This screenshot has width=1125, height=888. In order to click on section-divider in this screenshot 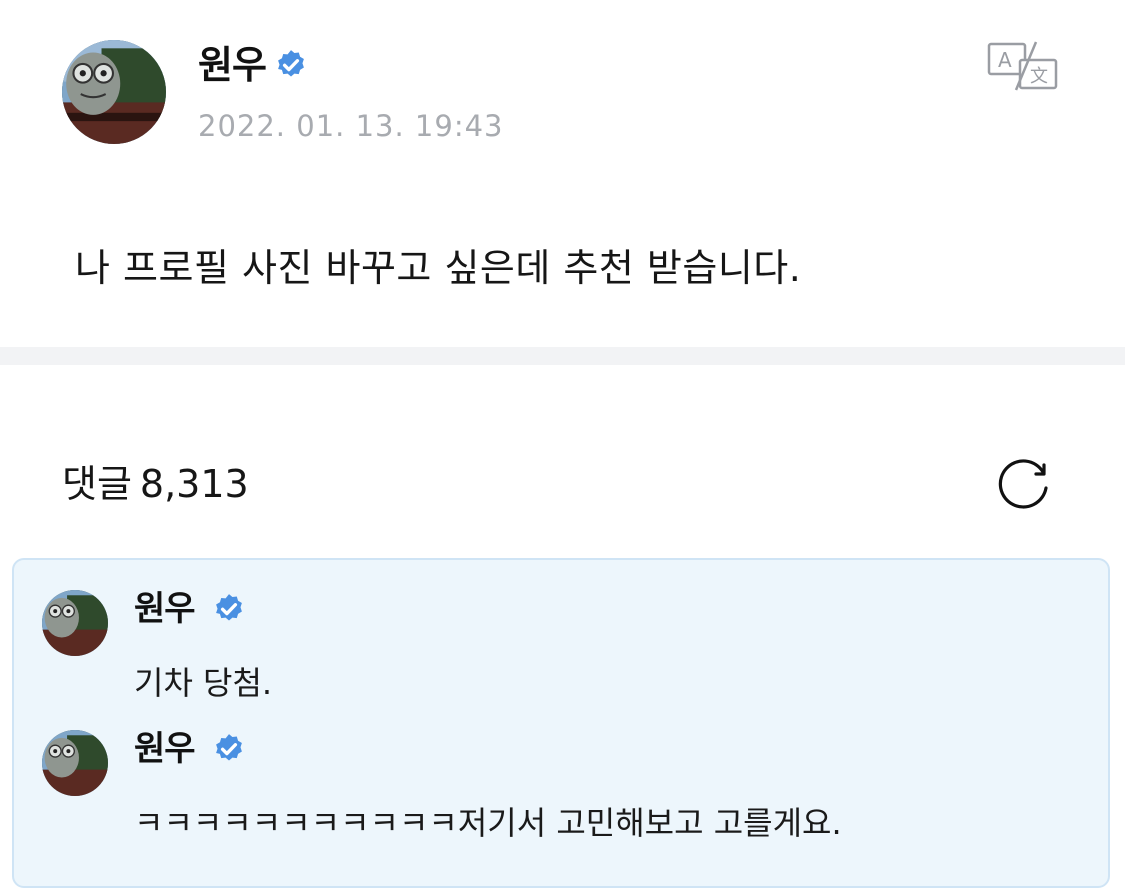, I will do `click(562, 356)`.